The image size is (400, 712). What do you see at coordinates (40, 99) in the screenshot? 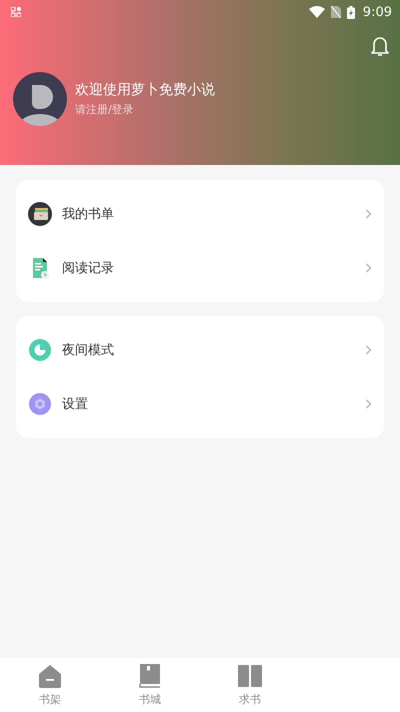
I see `avatar` at bounding box center [40, 99].